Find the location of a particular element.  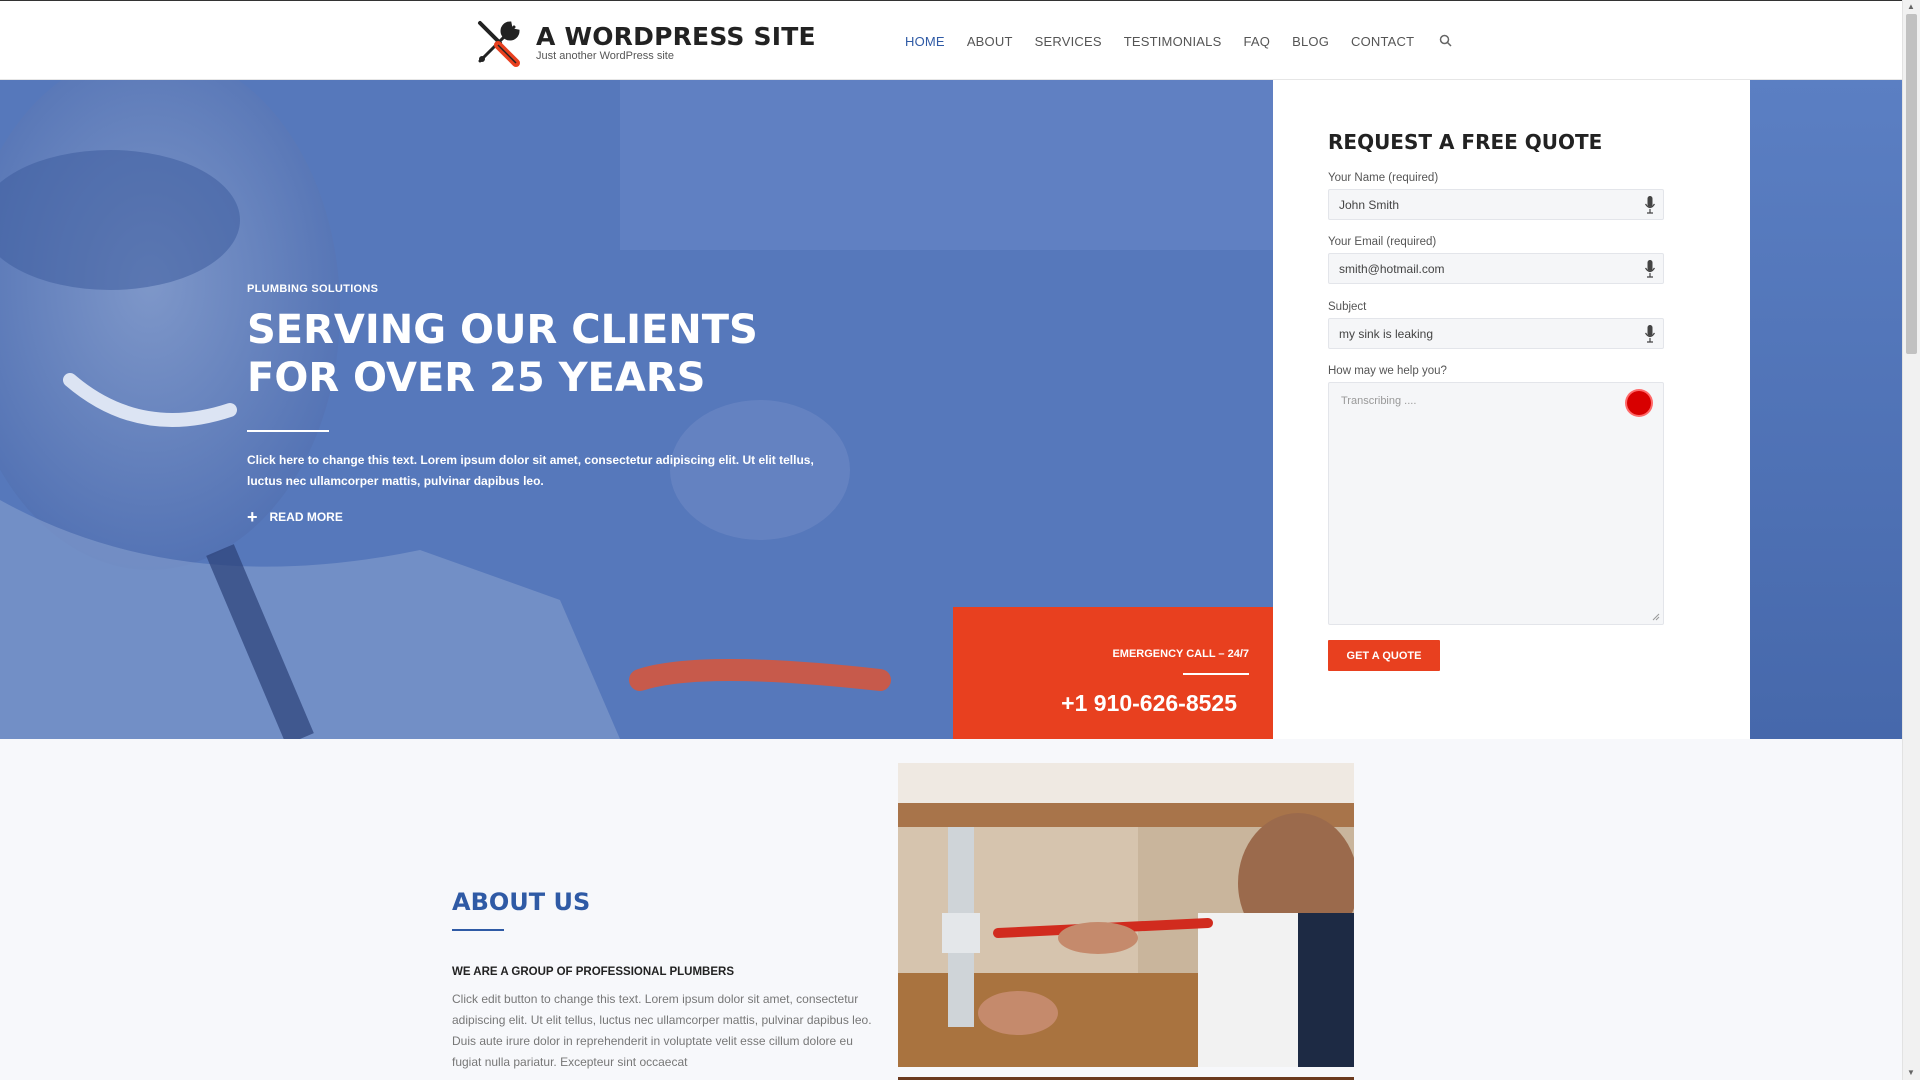

tools-logo-icon is located at coordinates (499, 44).